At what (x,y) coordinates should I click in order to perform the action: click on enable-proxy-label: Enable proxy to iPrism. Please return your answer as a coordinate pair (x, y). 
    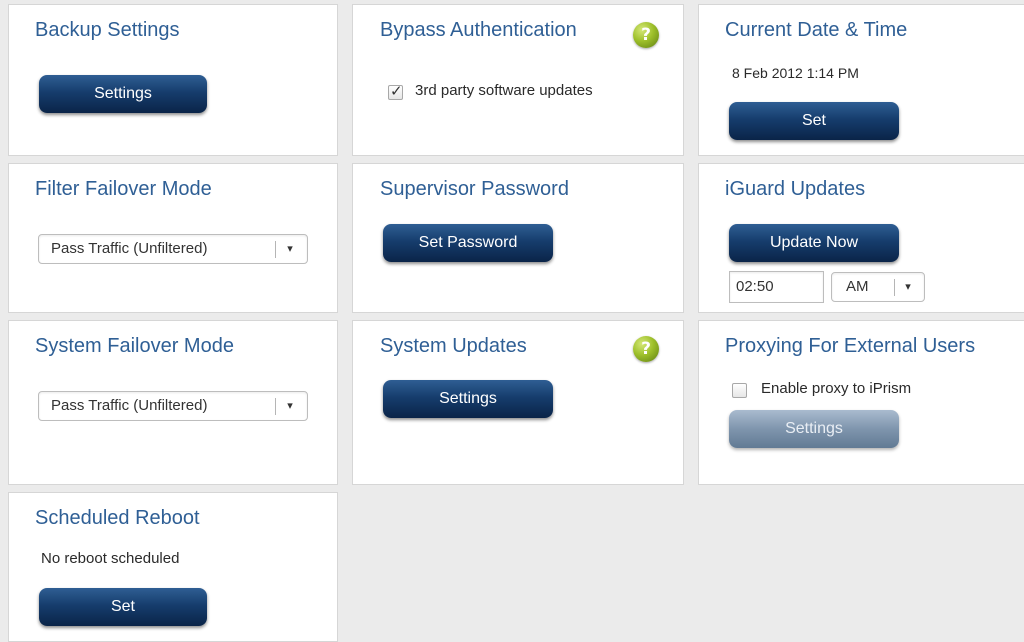
    Looking at the image, I should click on (836, 388).